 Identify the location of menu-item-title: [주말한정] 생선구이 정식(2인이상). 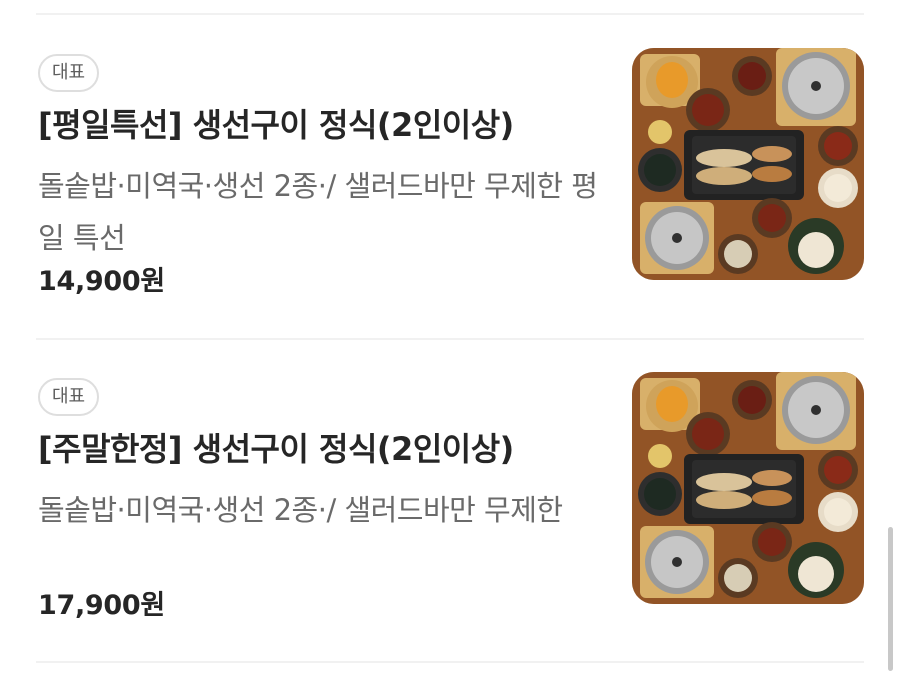
(276, 447).